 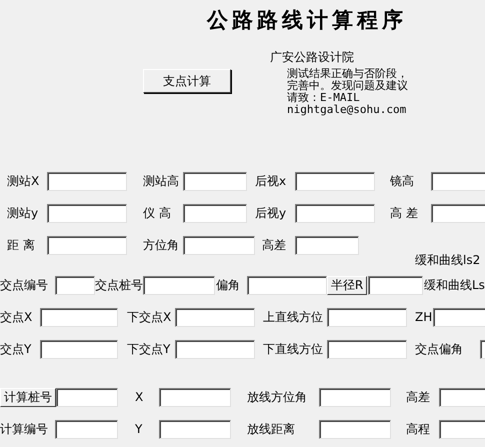 What do you see at coordinates (149, 349) in the screenshot?
I see `field-label: 下交点Y` at bounding box center [149, 349].